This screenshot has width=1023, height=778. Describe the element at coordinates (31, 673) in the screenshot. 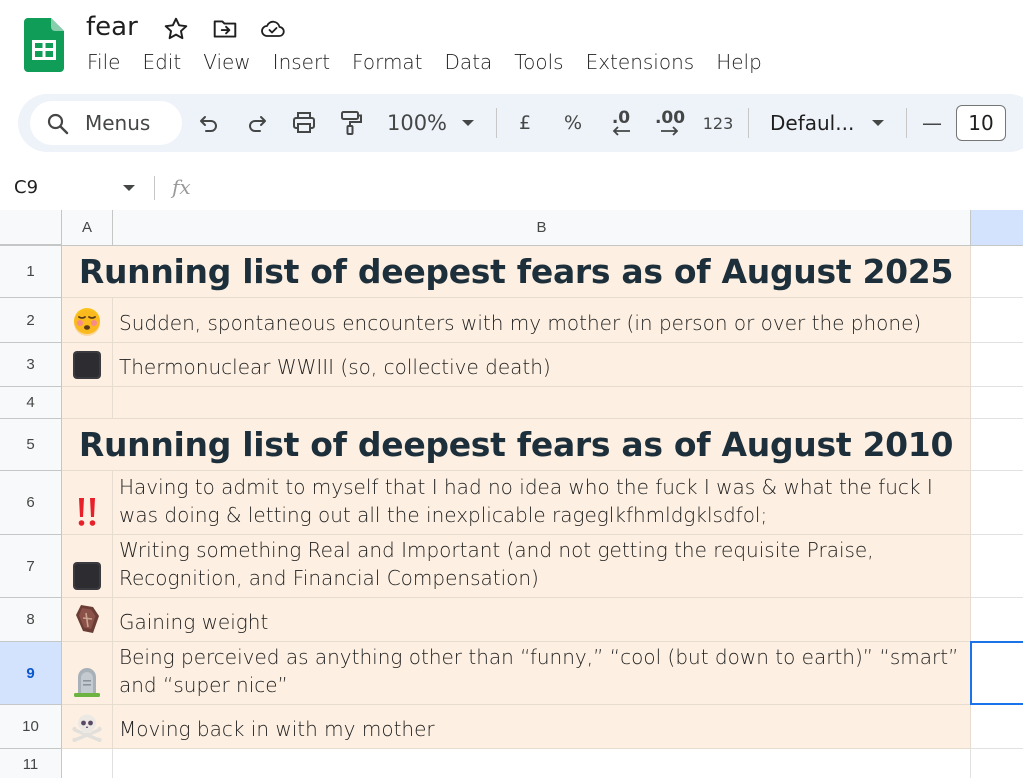

I see `row-header: 9` at that location.